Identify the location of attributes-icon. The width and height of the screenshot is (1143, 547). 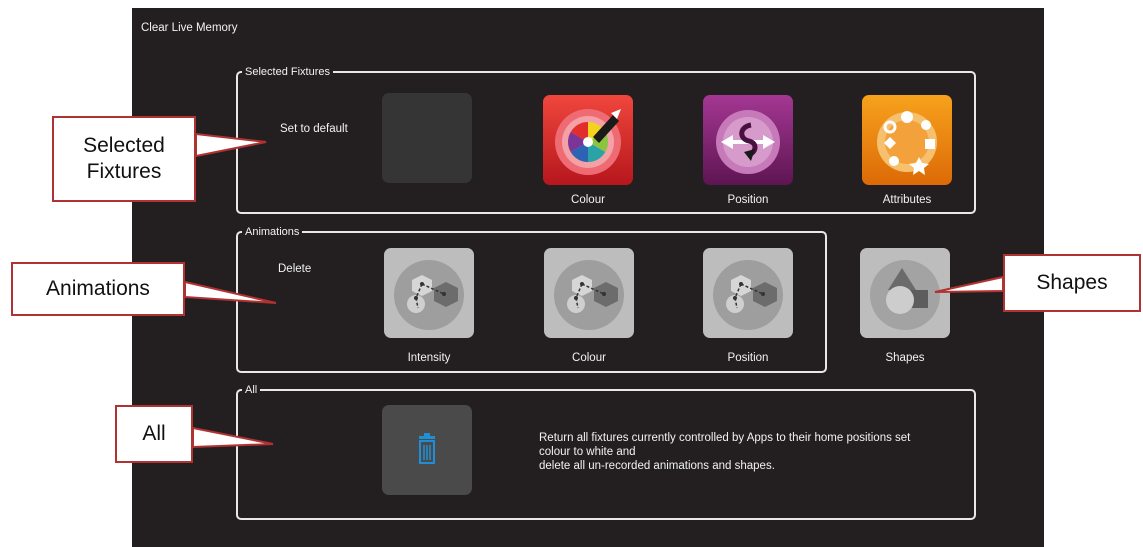
(907, 140).